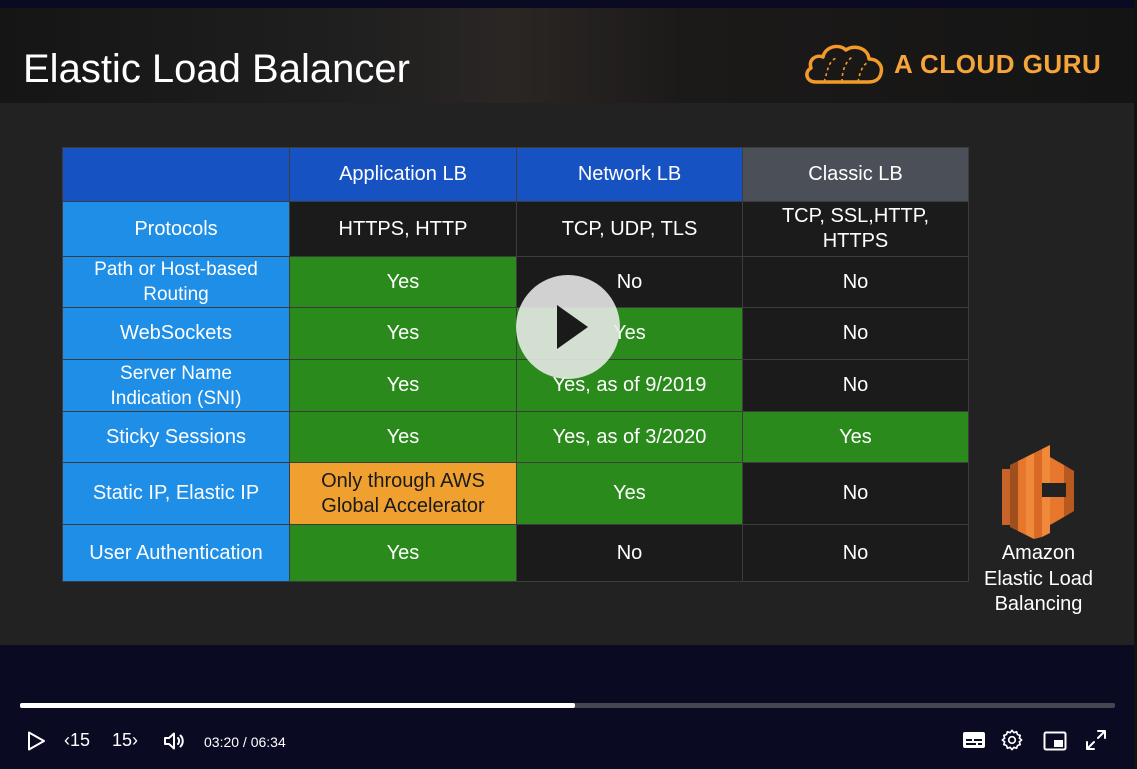 The height and width of the screenshot is (769, 1137). What do you see at coordinates (1038, 553) in the screenshot?
I see `aws-label-line: Amazon` at bounding box center [1038, 553].